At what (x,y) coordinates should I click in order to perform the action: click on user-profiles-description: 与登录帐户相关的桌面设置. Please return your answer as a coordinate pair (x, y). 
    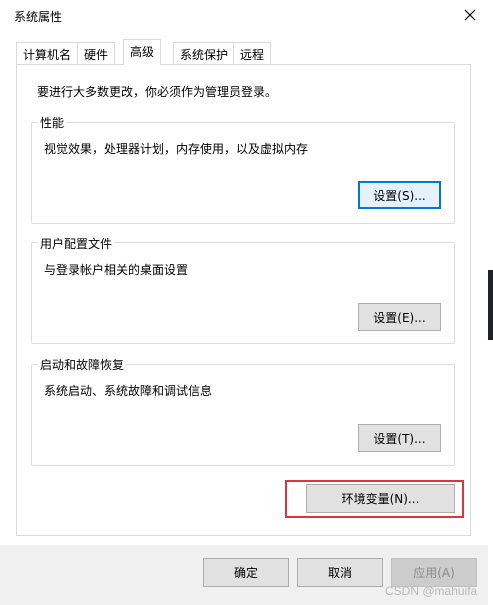
    Looking at the image, I should click on (116, 270).